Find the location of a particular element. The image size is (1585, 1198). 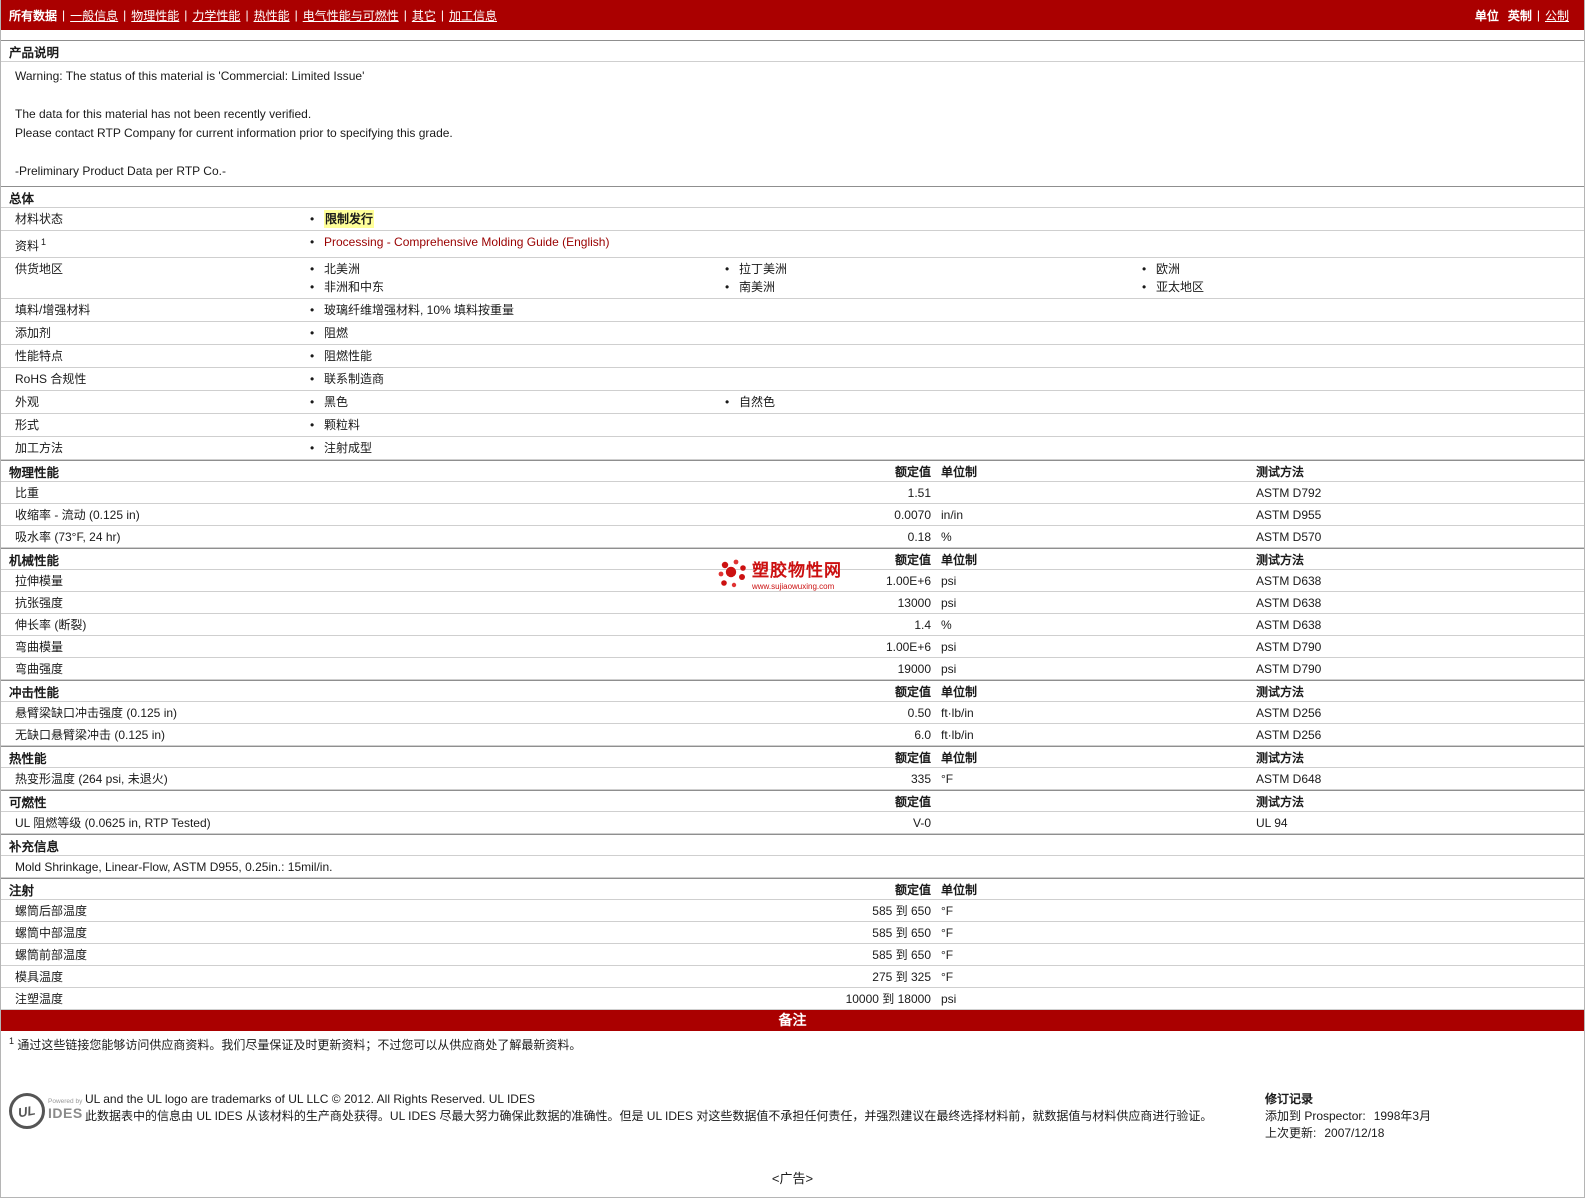

property-test-method: ASTM D570 is located at coordinates (1289, 536).